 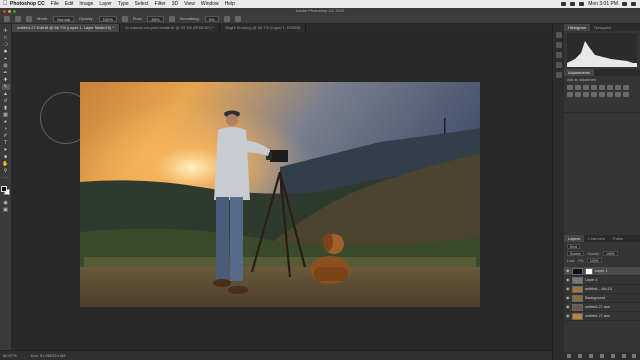 I want to click on menu-image: Image, so click(x=86, y=4).